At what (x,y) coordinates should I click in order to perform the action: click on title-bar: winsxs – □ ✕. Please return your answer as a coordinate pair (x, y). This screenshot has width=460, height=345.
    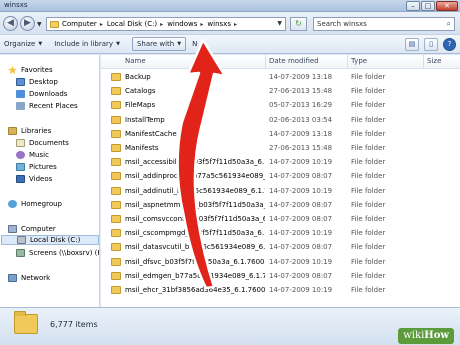
    Looking at the image, I should click on (230, 6).